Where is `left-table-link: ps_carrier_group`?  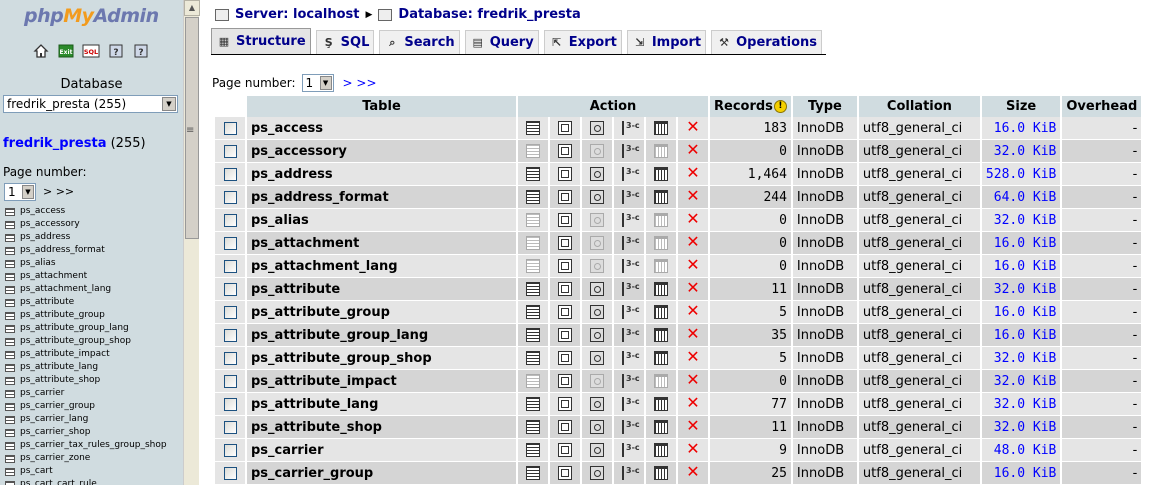 left-table-link: ps_carrier_group is located at coordinates (57, 406).